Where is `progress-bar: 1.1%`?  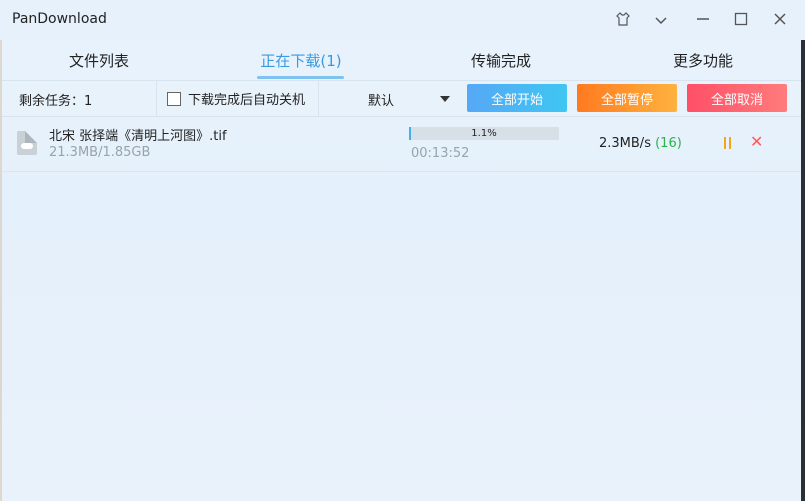 progress-bar: 1.1% is located at coordinates (484, 133).